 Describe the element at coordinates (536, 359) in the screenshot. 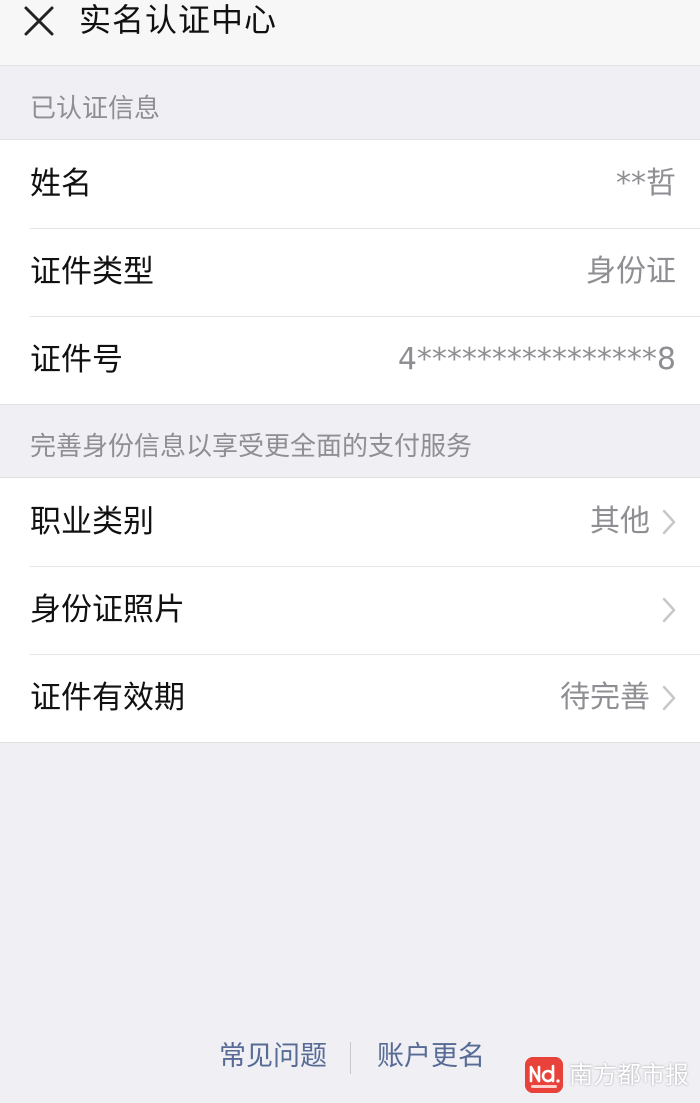

I see `id-number-value: 4****************8` at that location.